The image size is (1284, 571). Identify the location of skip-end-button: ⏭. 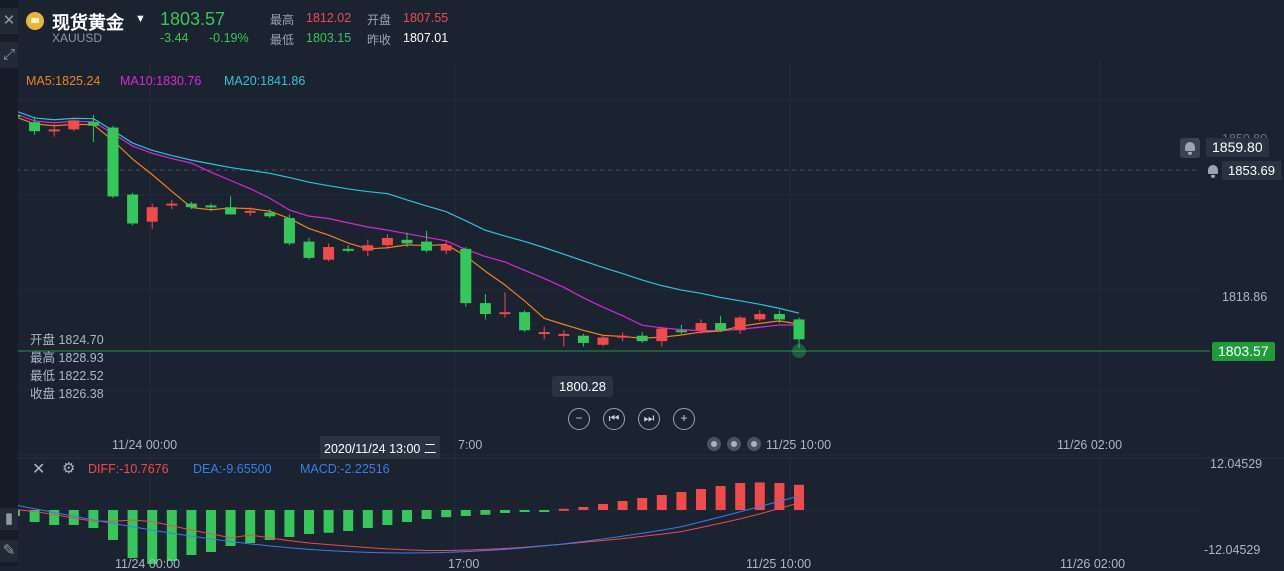
(649, 419).